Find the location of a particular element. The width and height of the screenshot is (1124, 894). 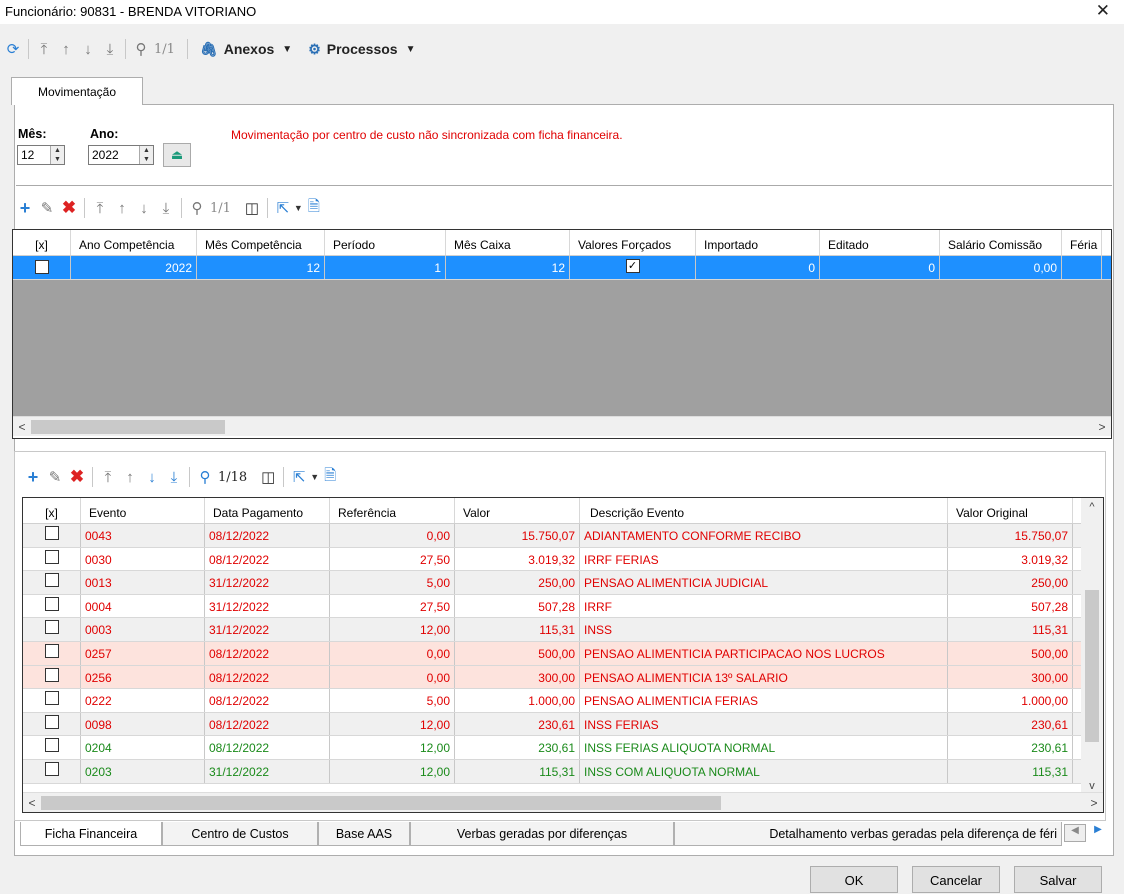

col-header: Féria is located at coordinates (1082, 242).